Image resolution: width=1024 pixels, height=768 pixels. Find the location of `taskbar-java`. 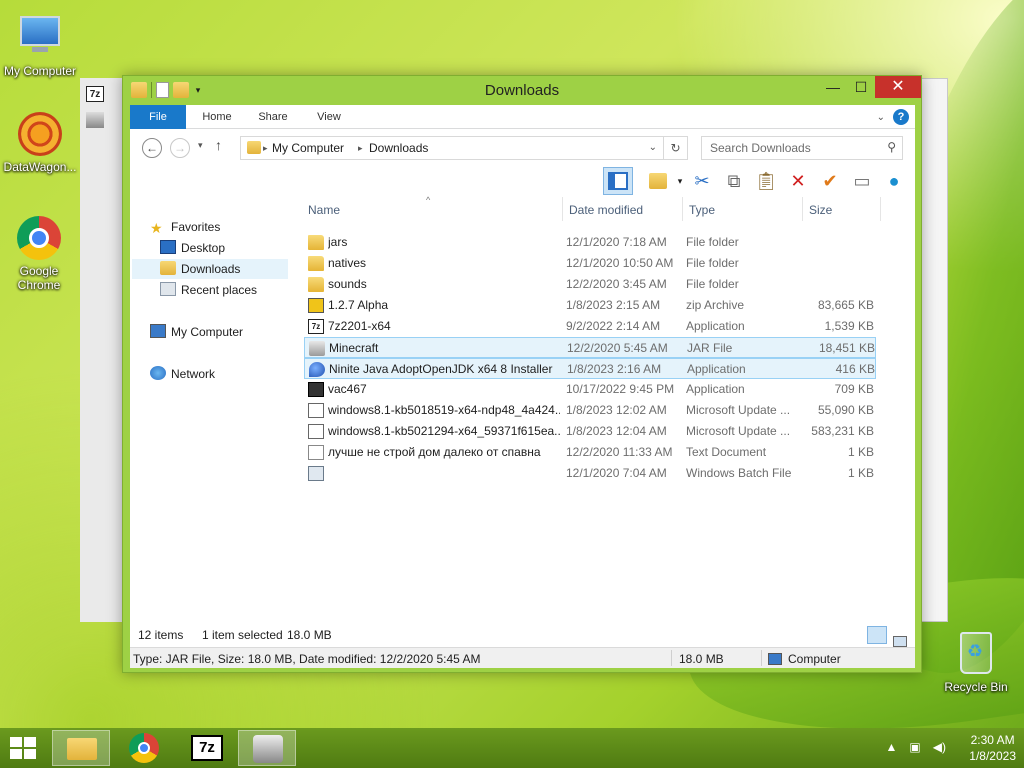

taskbar-java is located at coordinates (267, 748).